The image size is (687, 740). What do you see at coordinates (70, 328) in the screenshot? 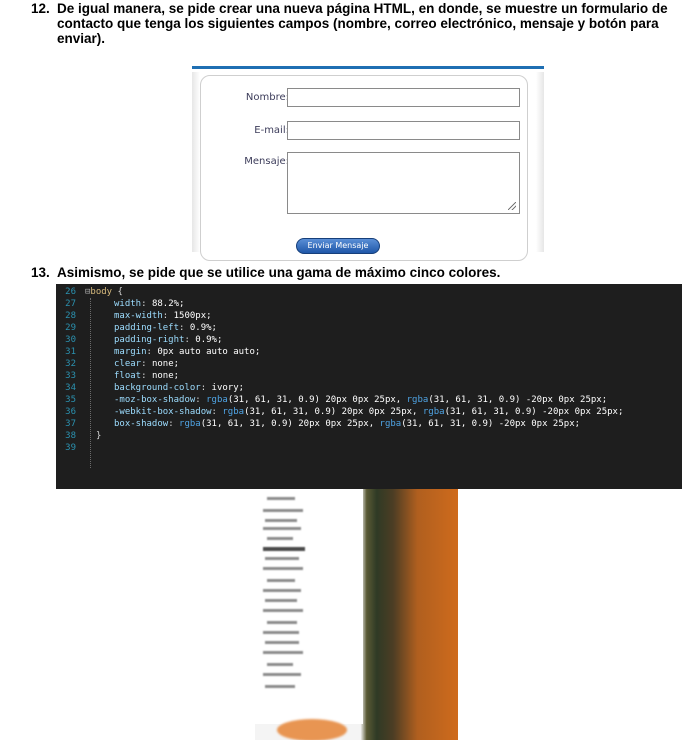
I see `line-number: 29` at bounding box center [70, 328].